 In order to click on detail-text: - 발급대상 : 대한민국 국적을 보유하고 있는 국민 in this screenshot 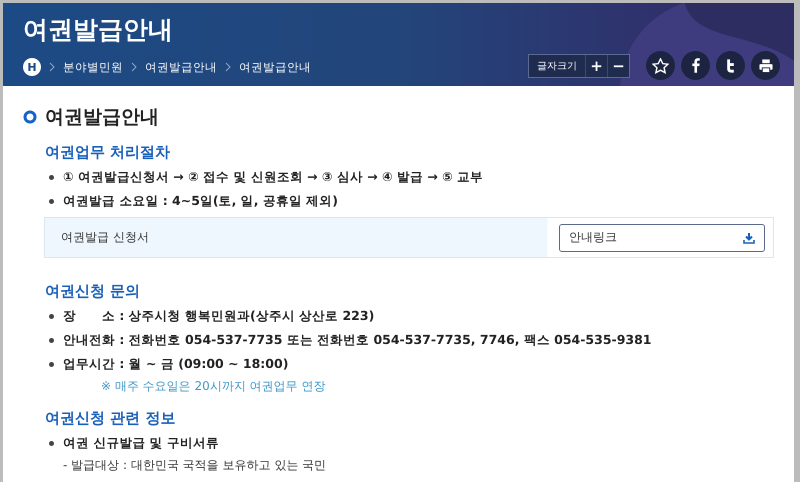, I will do `click(195, 465)`.